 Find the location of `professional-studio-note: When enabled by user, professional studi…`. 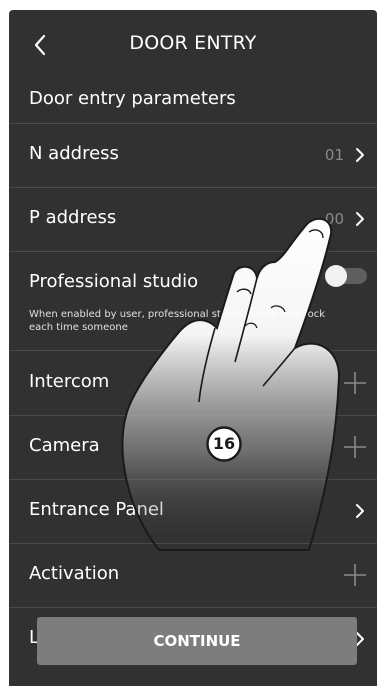

professional-studio-note: When enabled by user, professional studi… is located at coordinates (177, 321).